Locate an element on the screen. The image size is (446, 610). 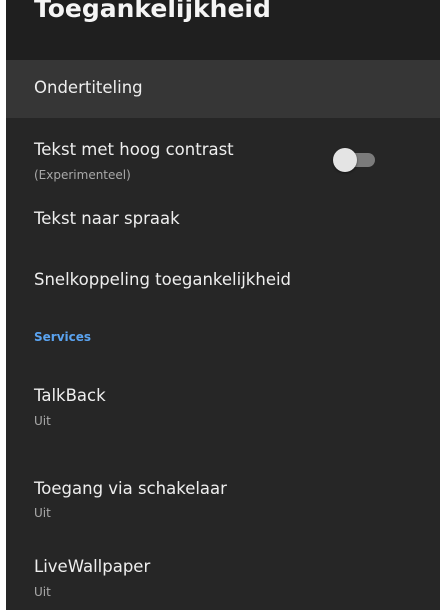
accessibility-shortcut-label: Snelkoppeling toegankelijkheid is located at coordinates (163, 279).